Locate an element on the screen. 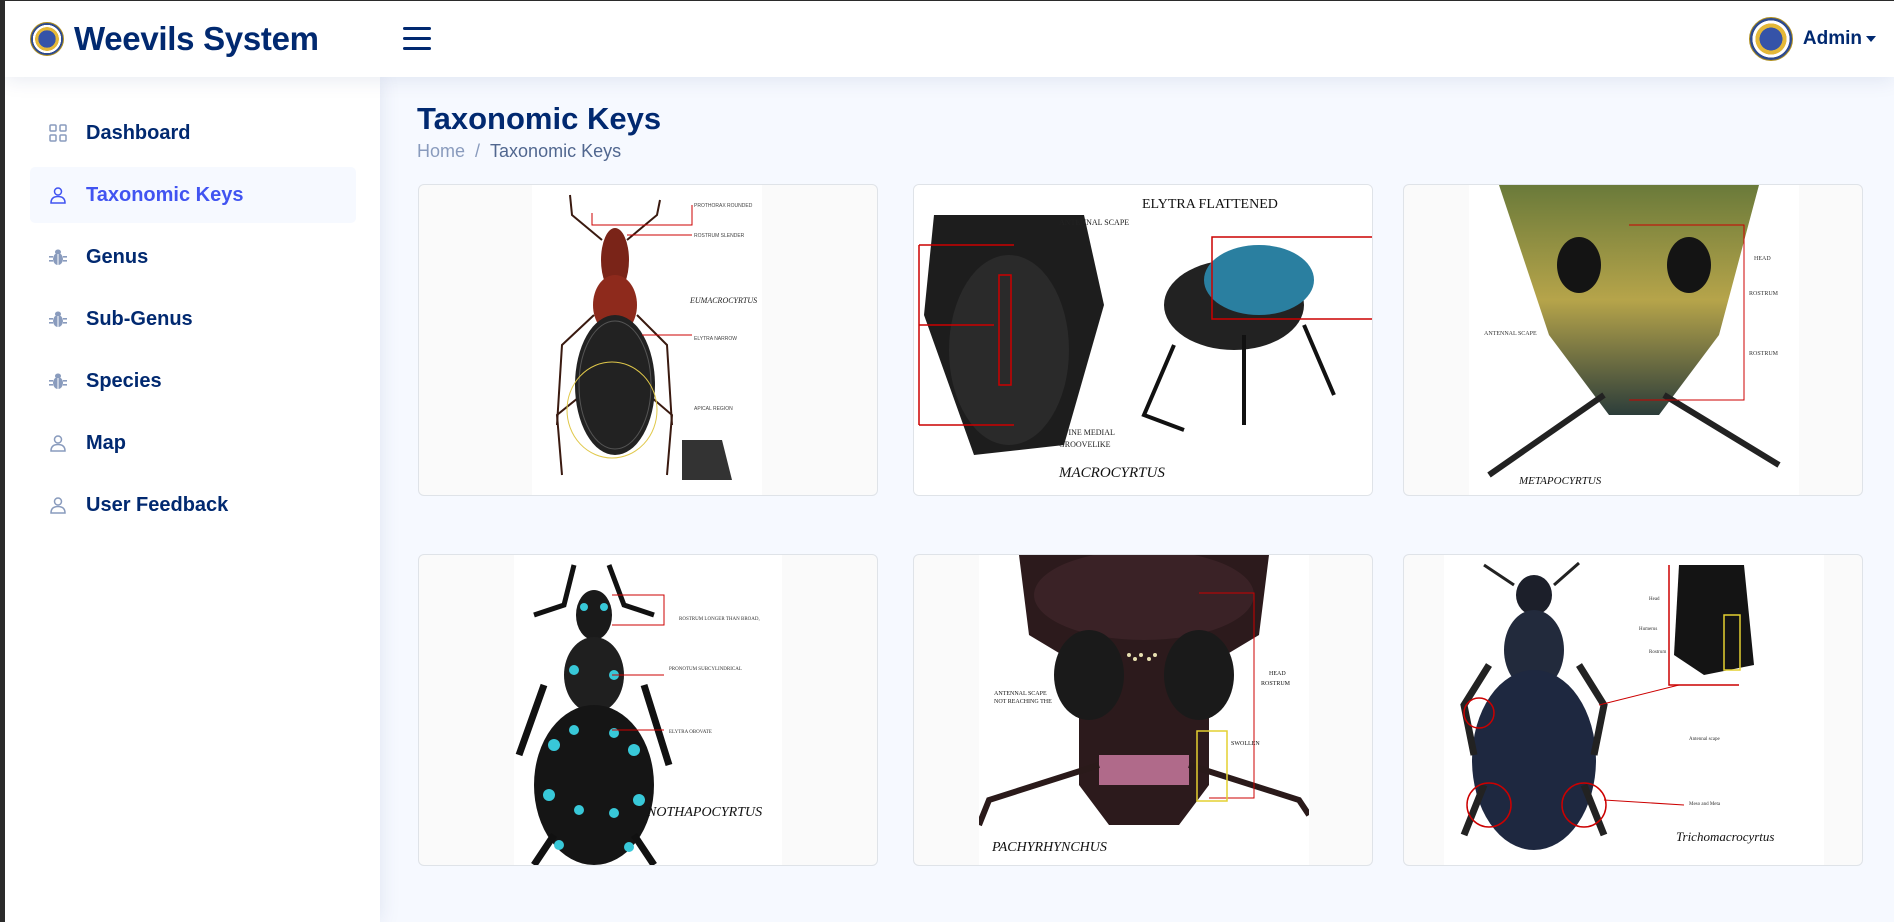  sidebar-item-user-feedback: User Feedback is located at coordinates (193, 505).